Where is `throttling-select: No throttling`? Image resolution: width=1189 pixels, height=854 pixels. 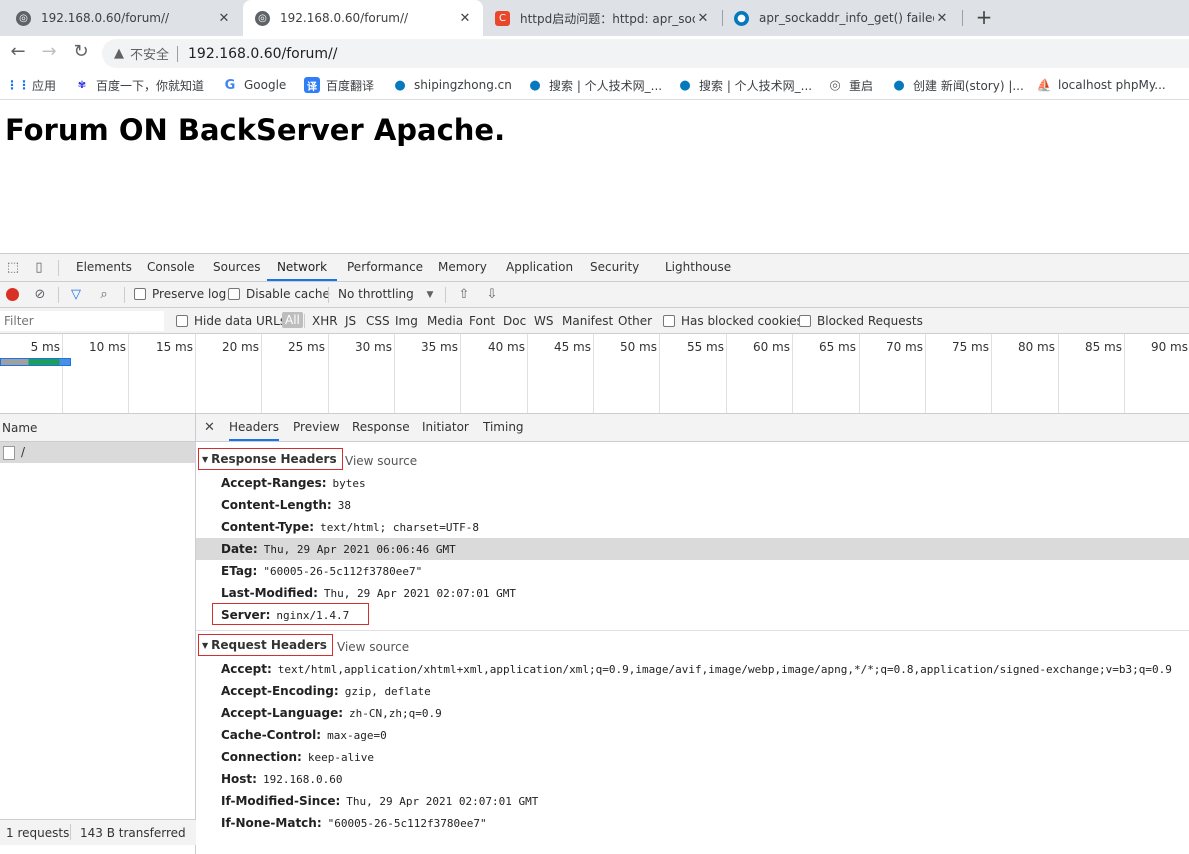
throttling-select: No throttling is located at coordinates (376, 294).